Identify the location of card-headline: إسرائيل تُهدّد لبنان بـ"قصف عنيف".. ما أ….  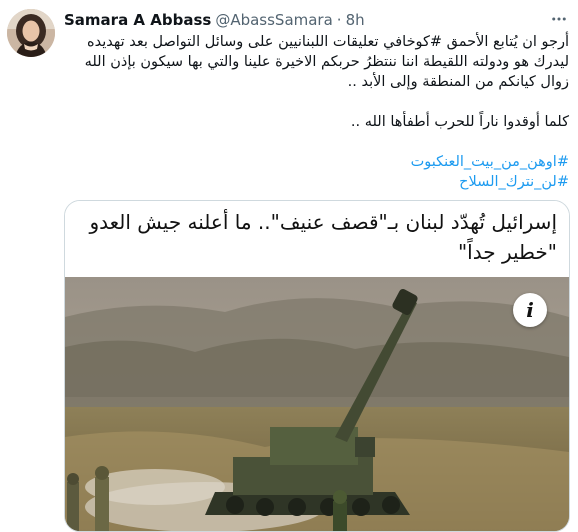
(317, 239).